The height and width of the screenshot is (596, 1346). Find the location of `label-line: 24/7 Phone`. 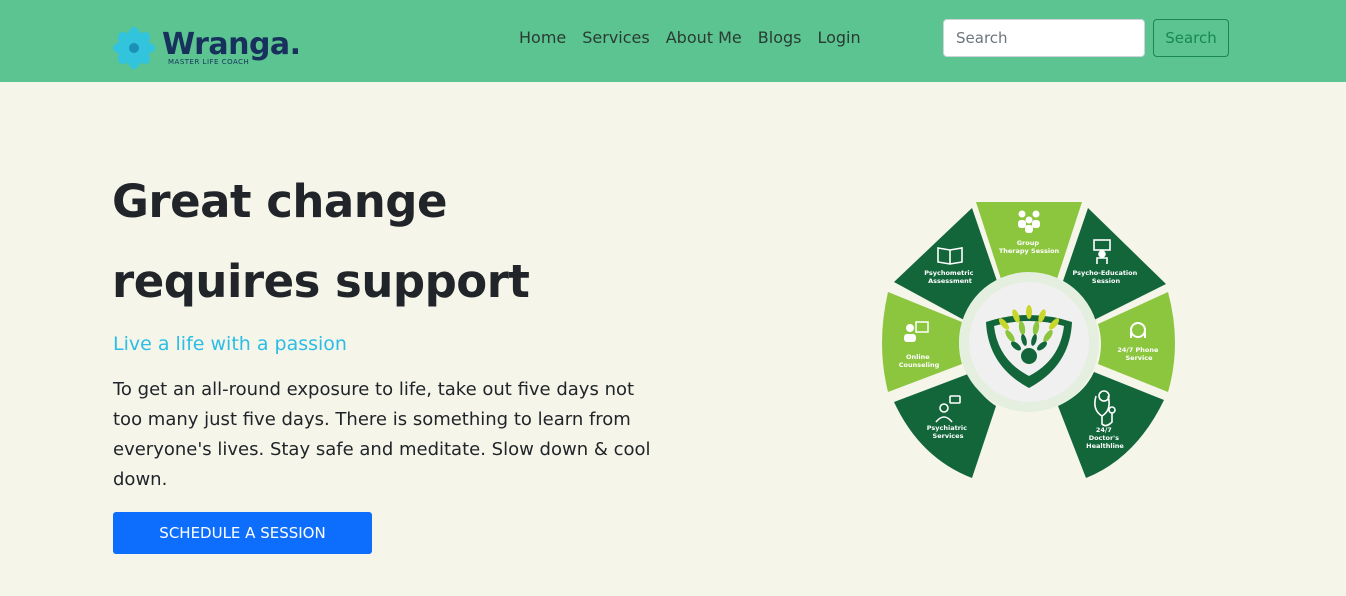

label-line: 24/7 Phone is located at coordinates (1138, 350).